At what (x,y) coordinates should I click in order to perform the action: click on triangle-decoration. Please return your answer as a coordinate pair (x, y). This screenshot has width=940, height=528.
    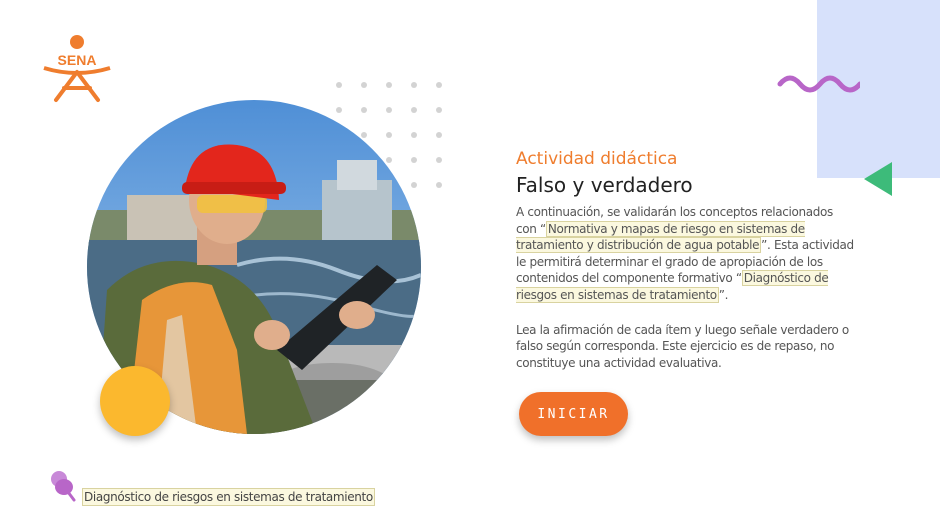
    Looking at the image, I should click on (878, 179).